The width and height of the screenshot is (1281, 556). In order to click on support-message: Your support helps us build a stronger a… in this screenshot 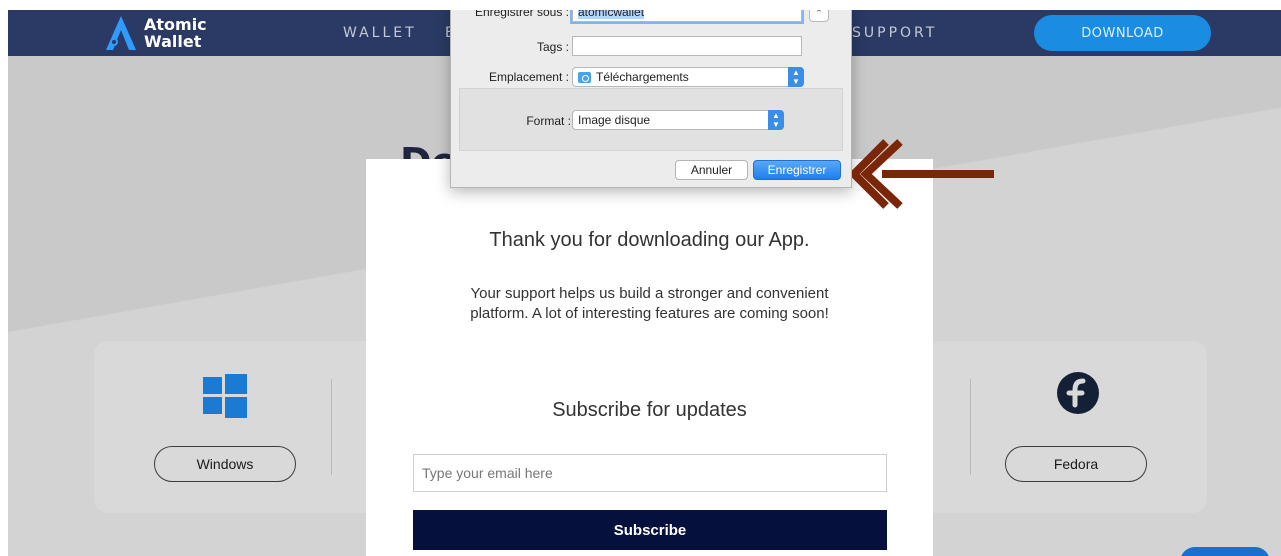, I will do `click(649, 303)`.